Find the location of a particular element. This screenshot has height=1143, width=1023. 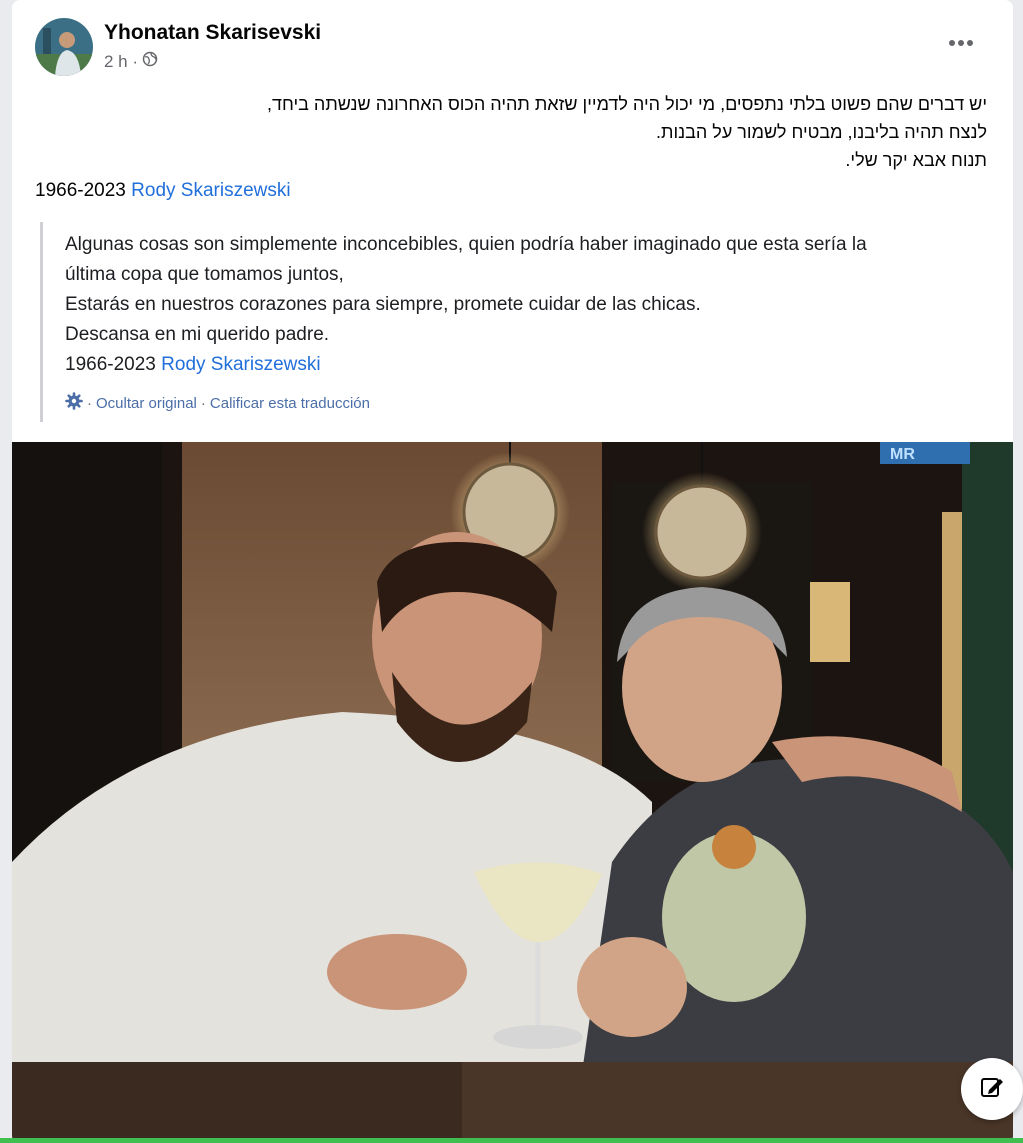

post-text-line: לנצח תהיה בליבנו, מבטיח לשמור על הבנות. is located at coordinates (821, 132).